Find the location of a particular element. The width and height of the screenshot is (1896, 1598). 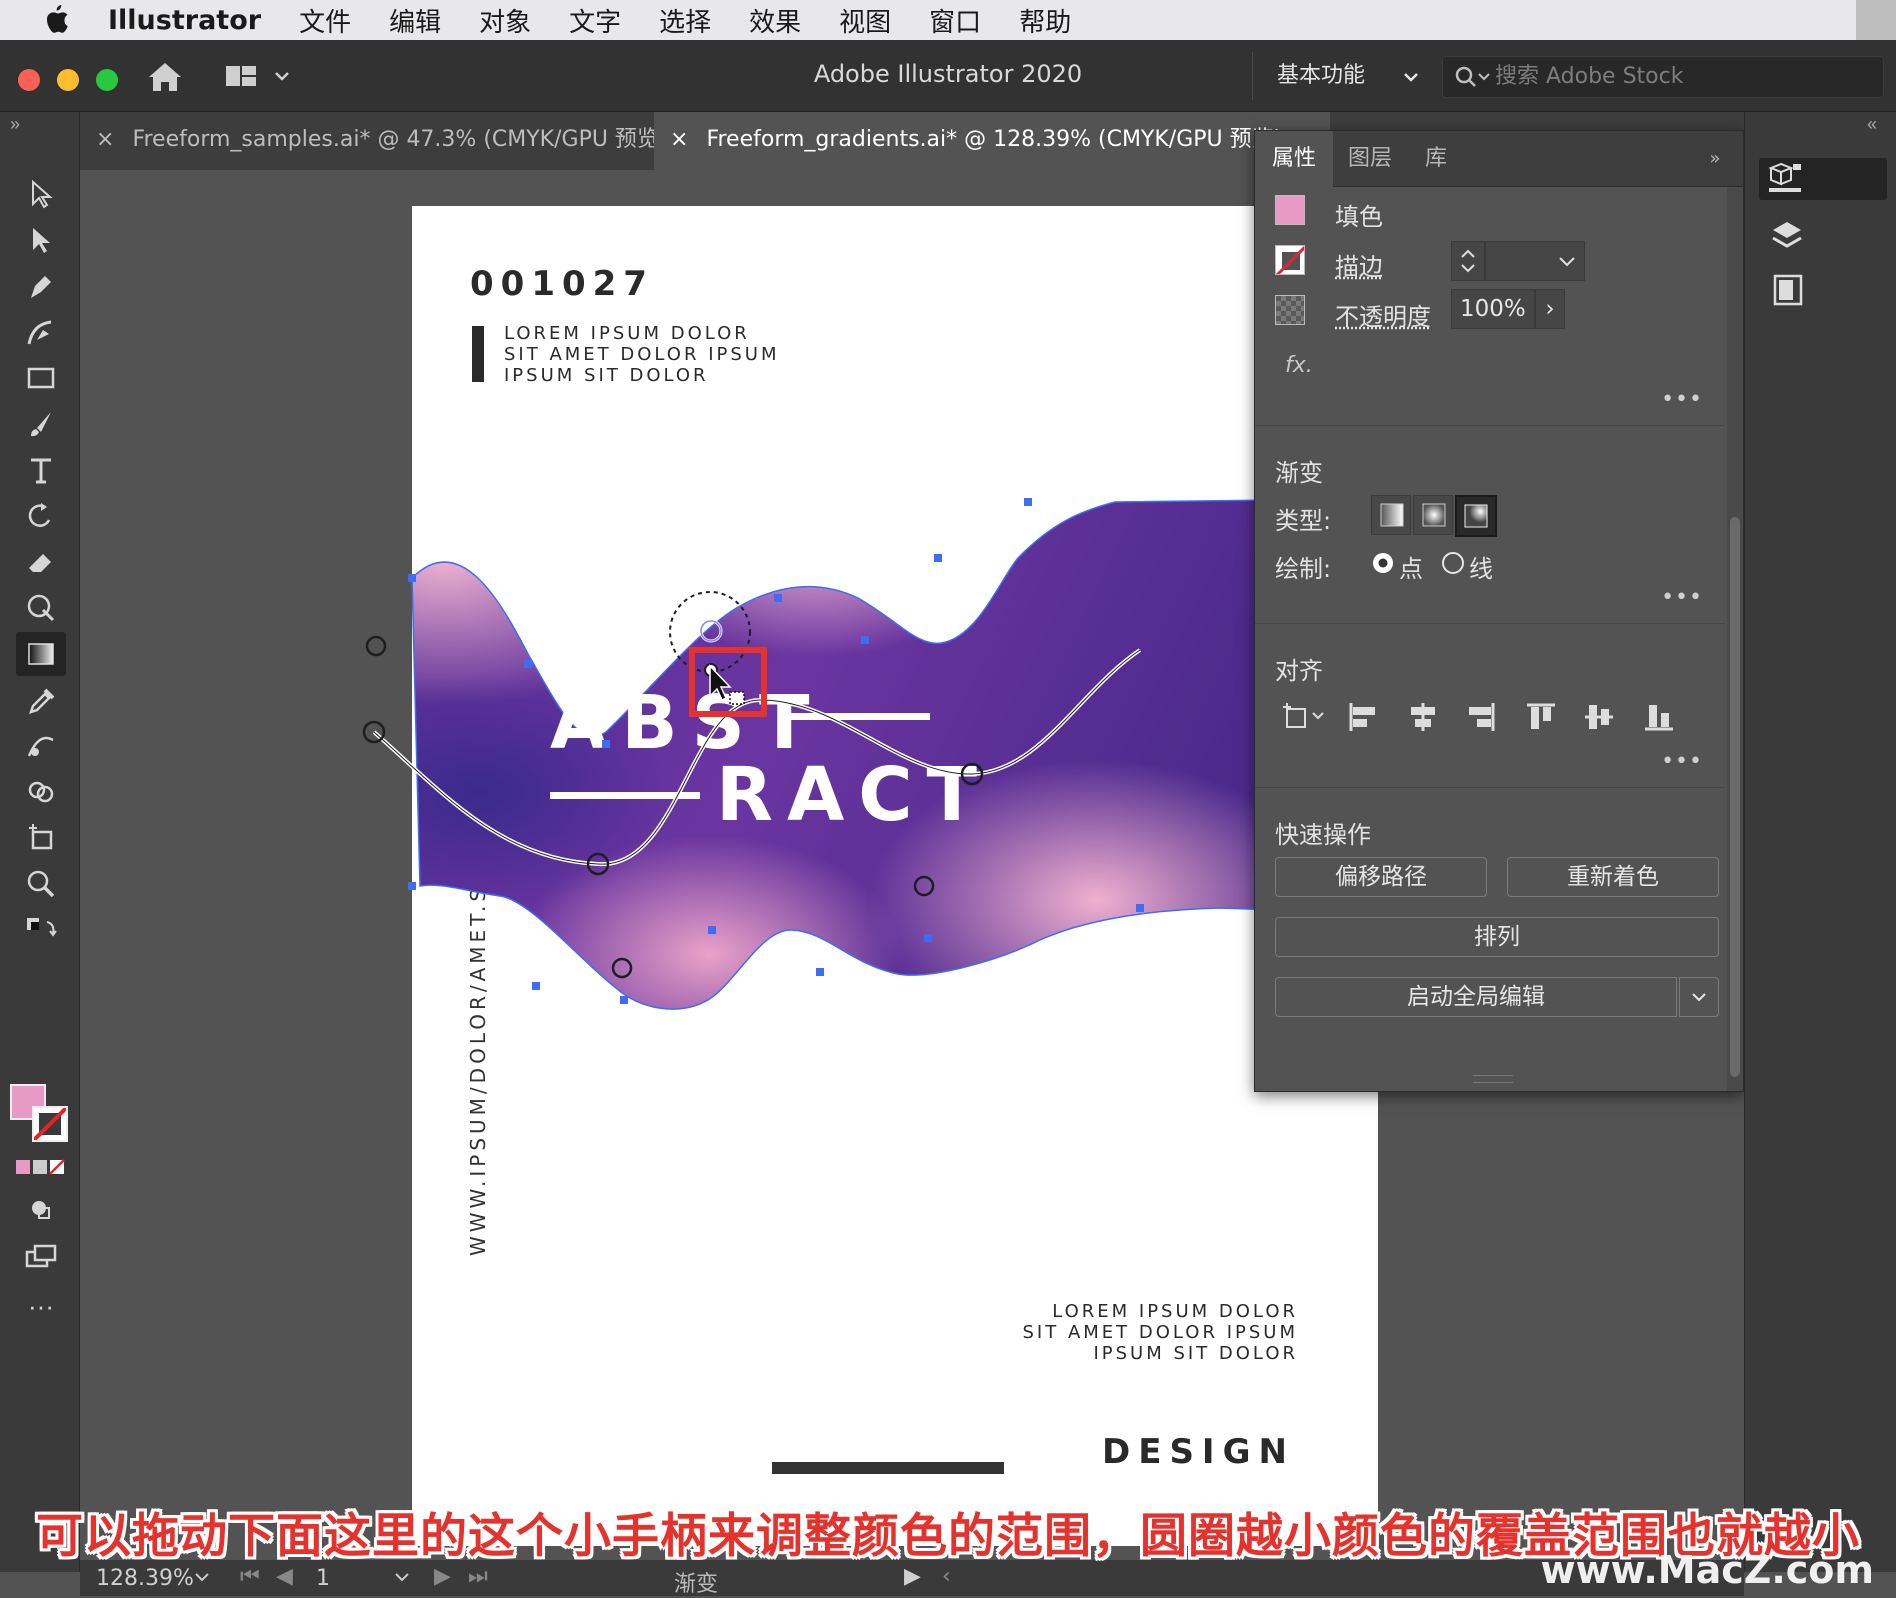

gradient-more-icon: ••• is located at coordinates (1682, 597).